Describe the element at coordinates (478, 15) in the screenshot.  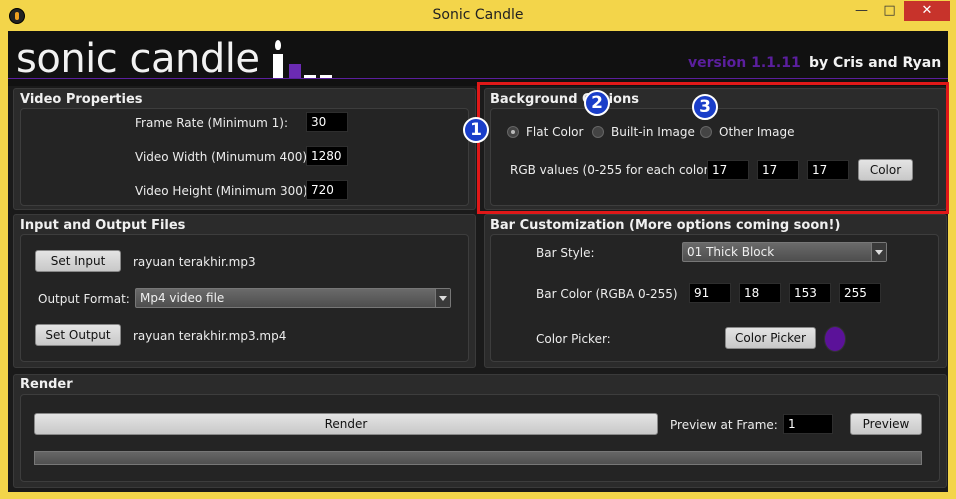
I see `window-title: Sonic Candle` at that location.